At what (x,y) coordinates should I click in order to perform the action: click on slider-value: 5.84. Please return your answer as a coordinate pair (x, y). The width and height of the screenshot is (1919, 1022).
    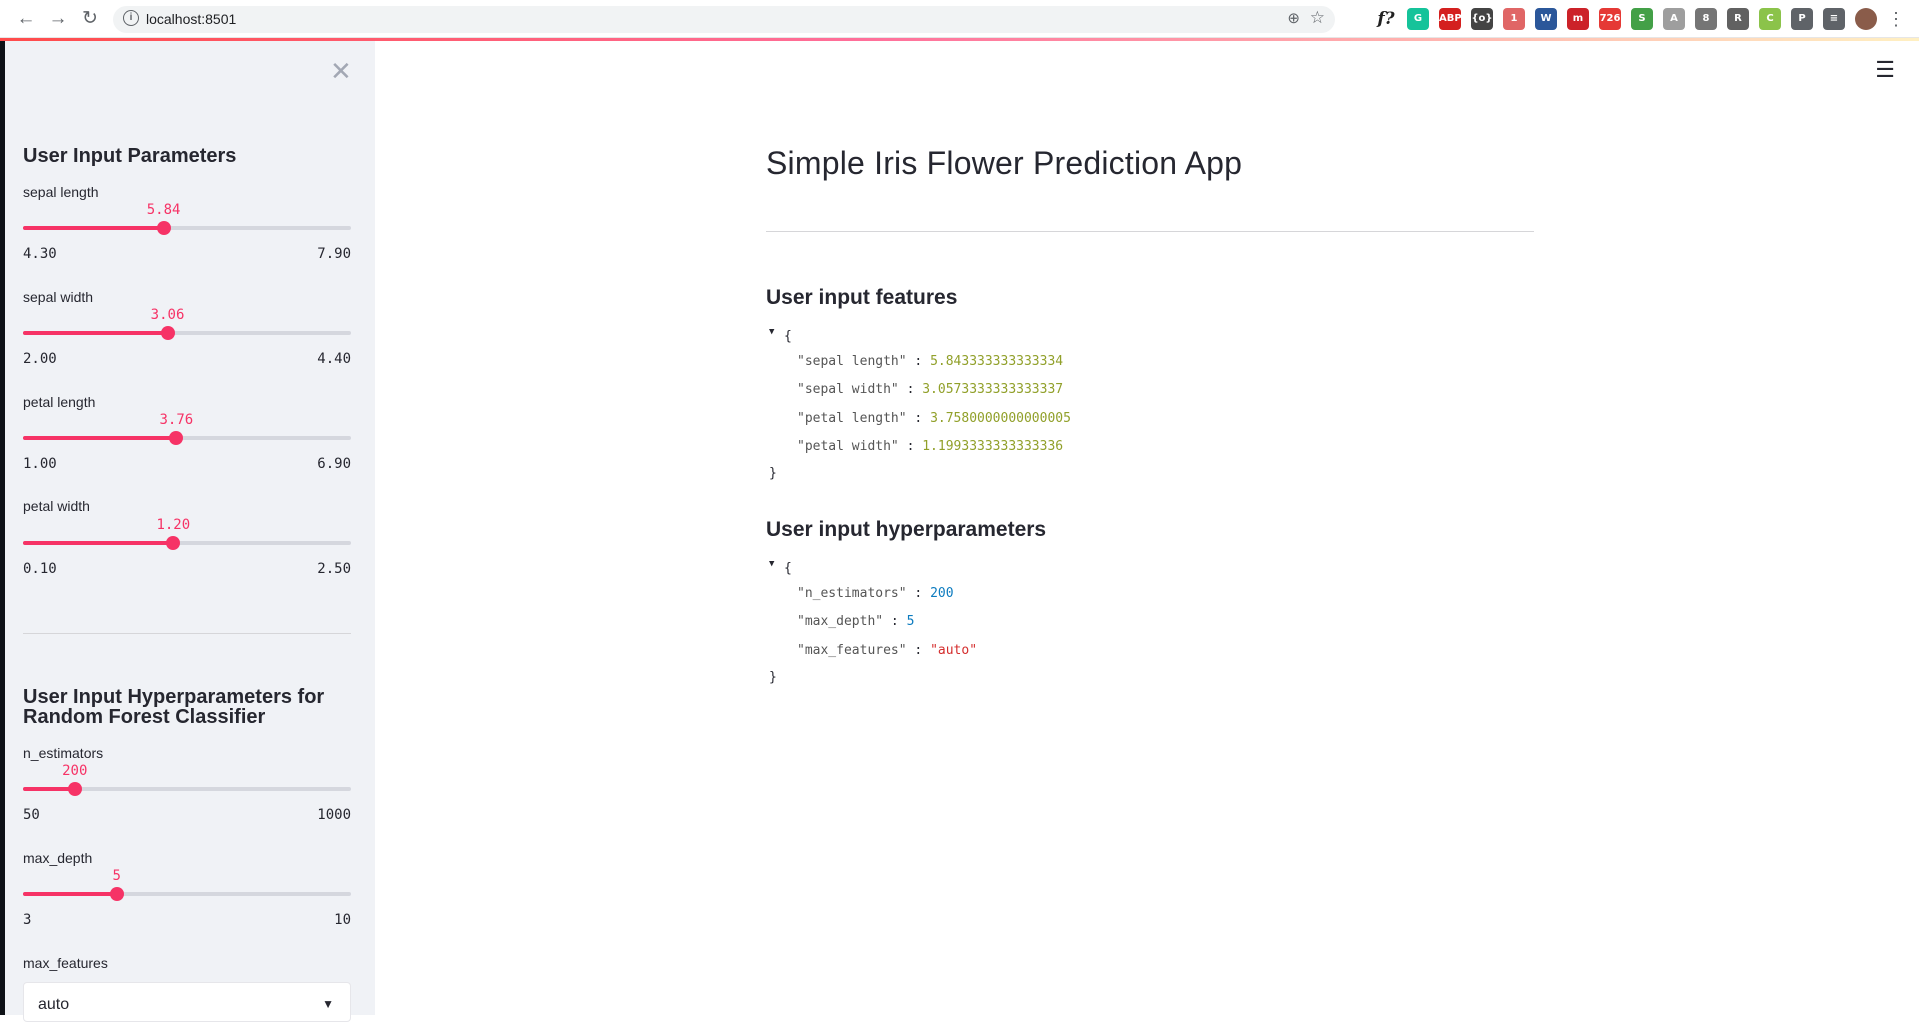
    Looking at the image, I should click on (163, 210).